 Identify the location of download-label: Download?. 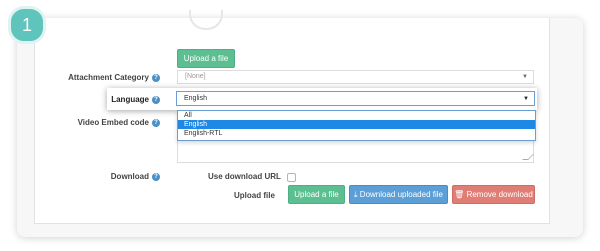
(105, 176).